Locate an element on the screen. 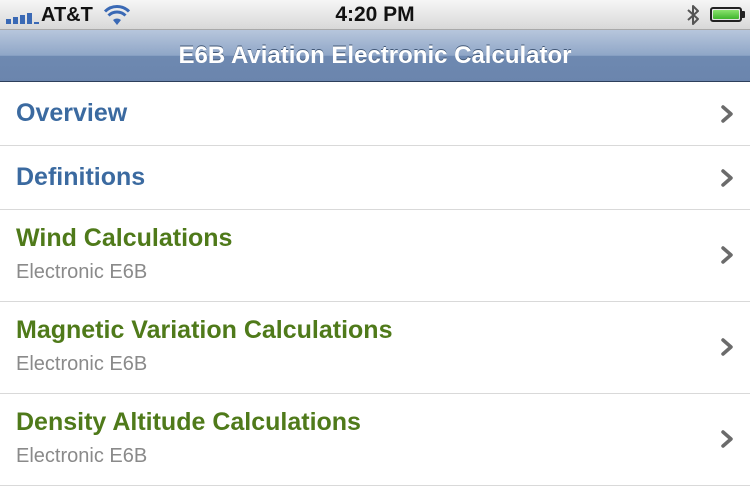 The image size is (750, 500). battery-icon is located at coordinates (726, 14).